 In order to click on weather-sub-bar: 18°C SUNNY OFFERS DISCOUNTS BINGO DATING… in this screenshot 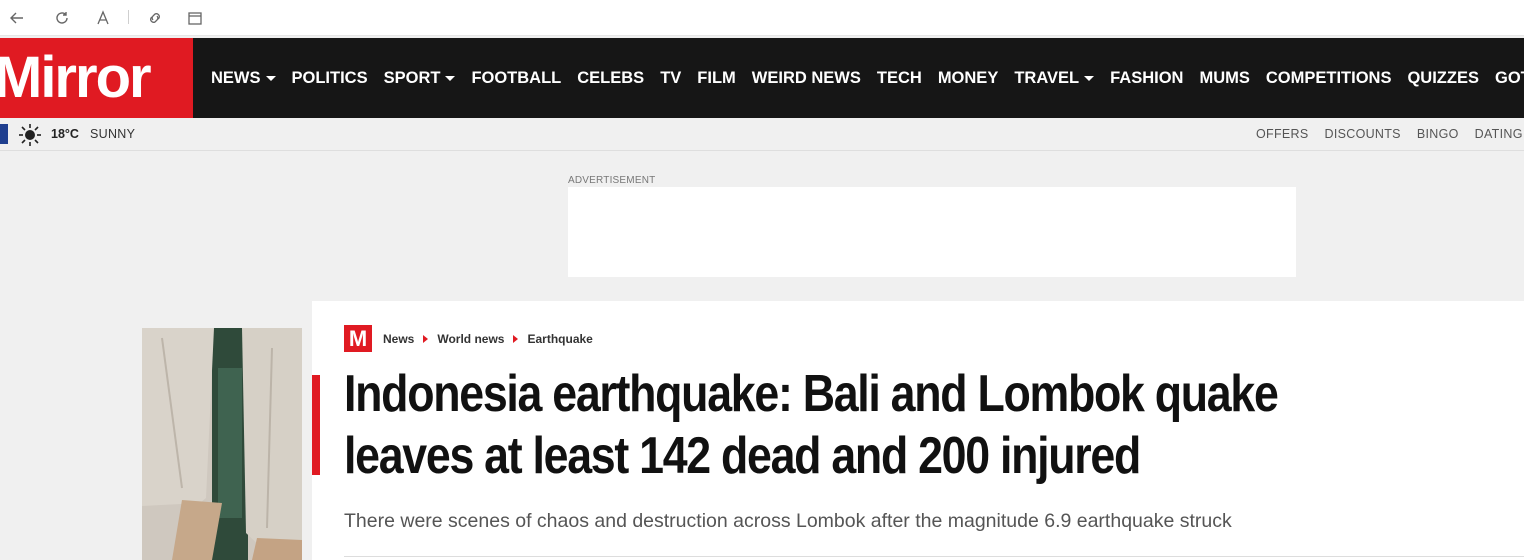, I will do `click(762, 134)`.